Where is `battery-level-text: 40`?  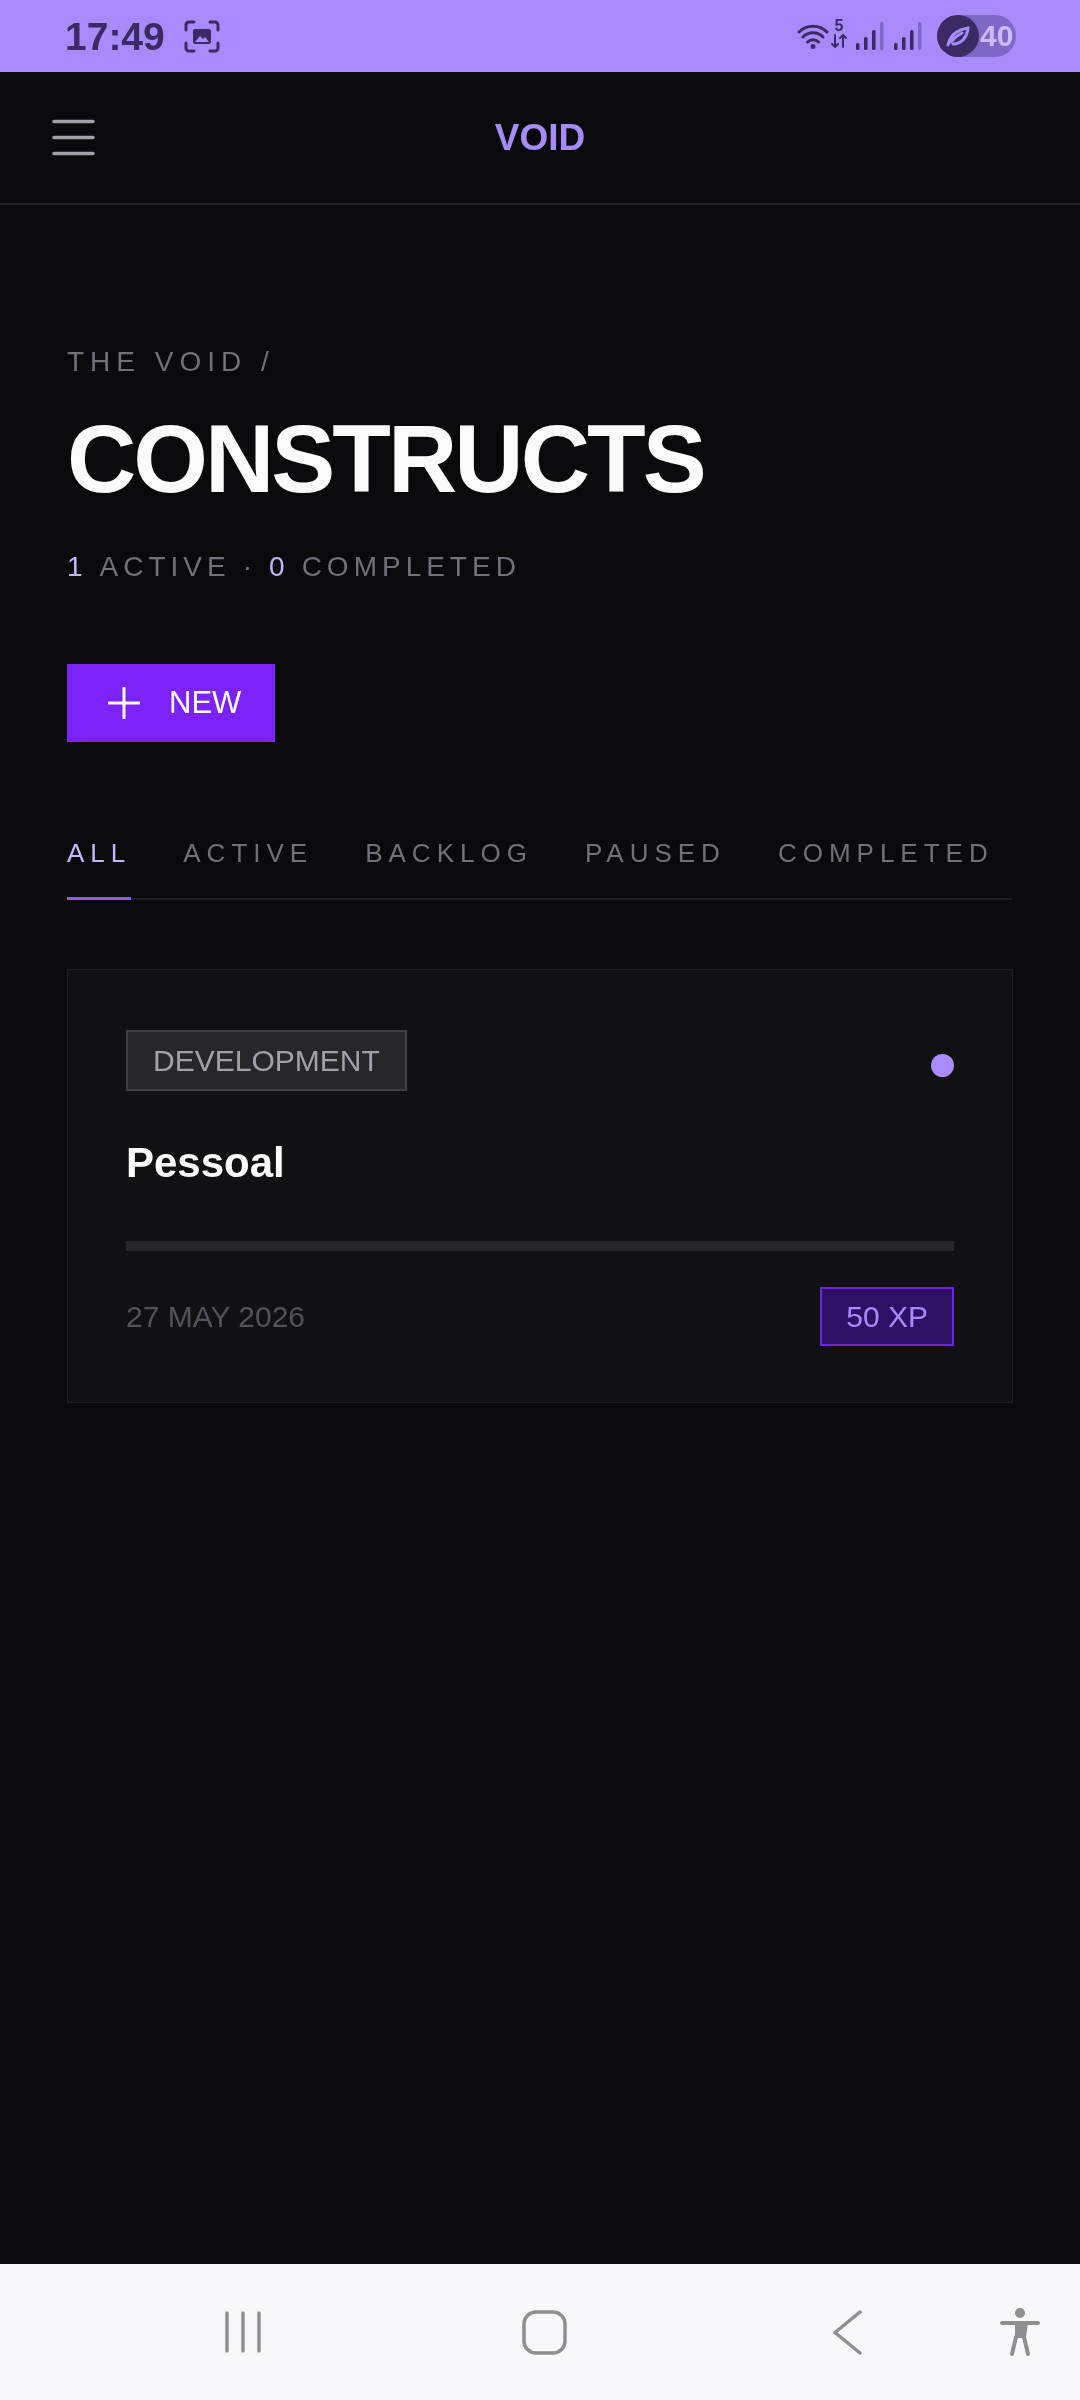 battery-level-text: 40 is located at coordinates (997, 36).